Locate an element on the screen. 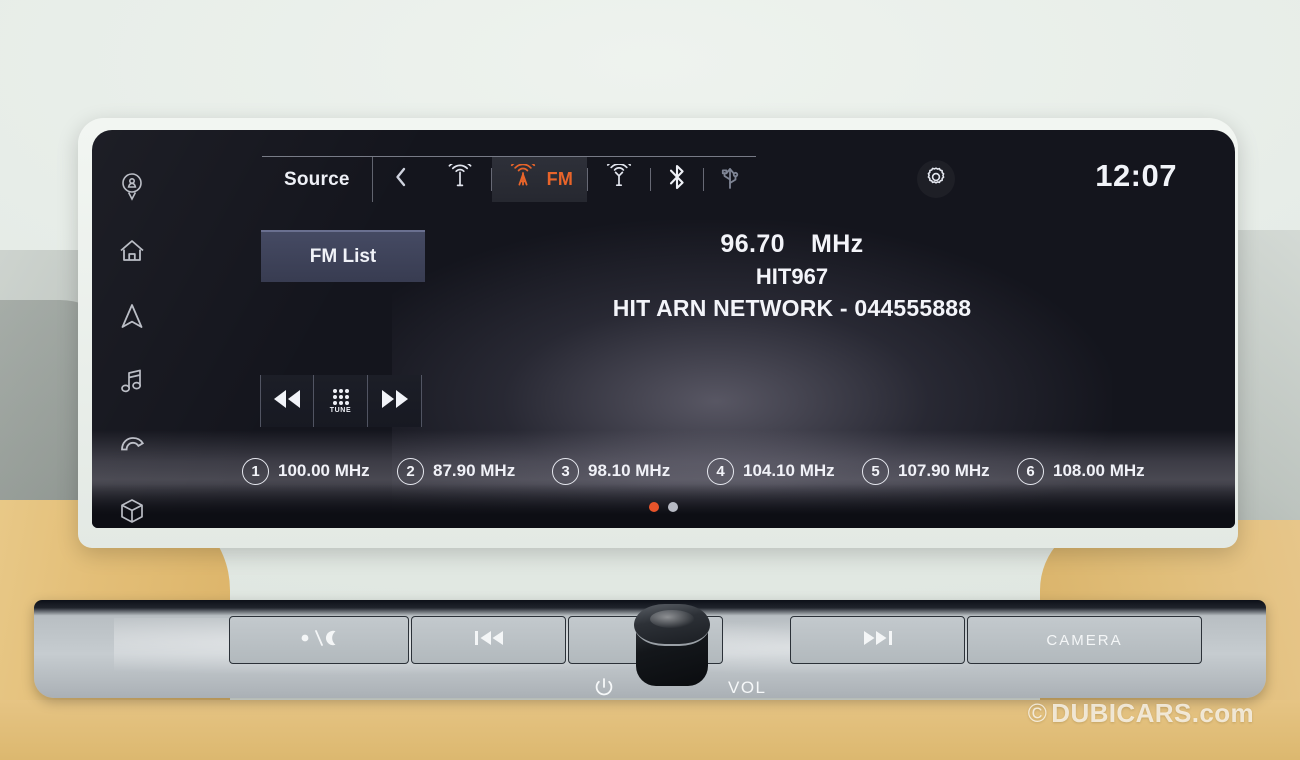 This screenshot has width=1300, height=760. sidebar-item-audio is located at coordinates (132, 380).